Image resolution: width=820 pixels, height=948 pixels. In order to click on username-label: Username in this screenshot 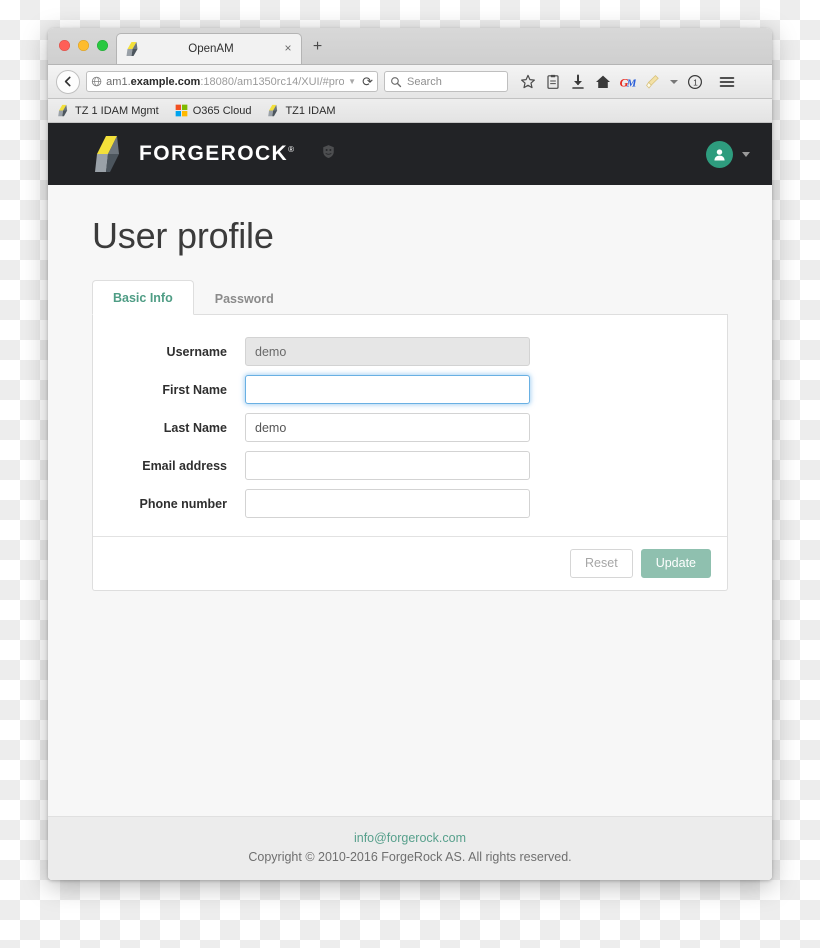, I will do `click(196, 351)`.